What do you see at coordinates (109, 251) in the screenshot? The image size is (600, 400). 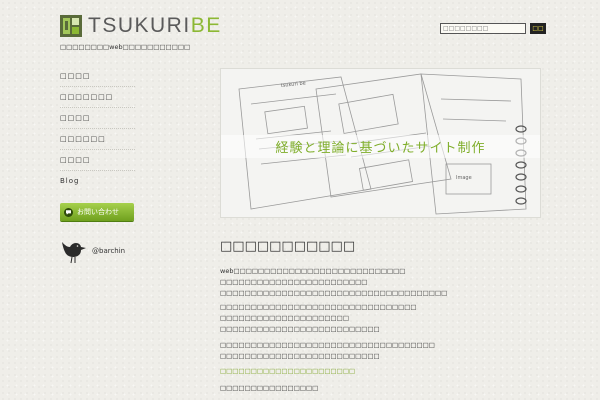 I see `twitter-handle: @barchin` at bounding box center [109, 251].